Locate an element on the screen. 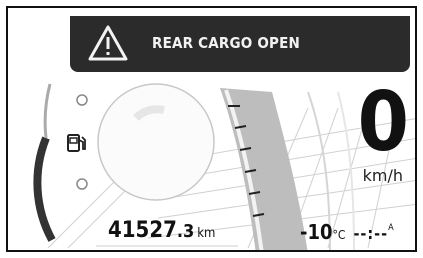 Image resolution: width=423 pixels, height=258 pixels. fuel-full-marker is located at coordinates (82, 100).